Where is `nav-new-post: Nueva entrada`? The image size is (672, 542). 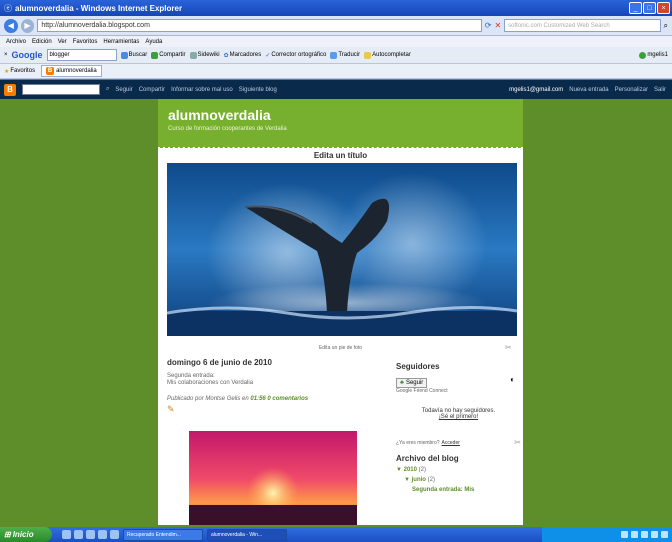
nav-new-post: Nueva entrada is located at coordinates (588, 90).